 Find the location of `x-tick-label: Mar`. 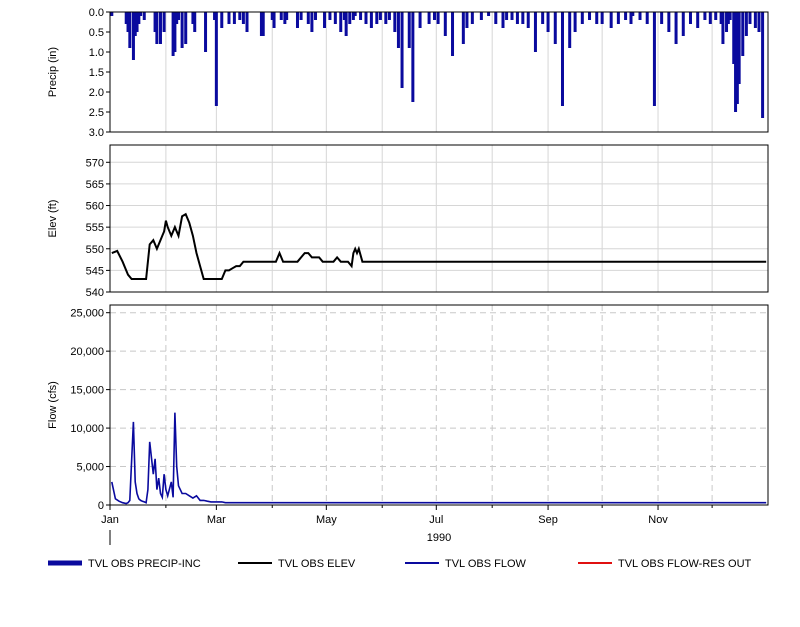

x-tick-label: Mar is located at coordinates (216, 520).